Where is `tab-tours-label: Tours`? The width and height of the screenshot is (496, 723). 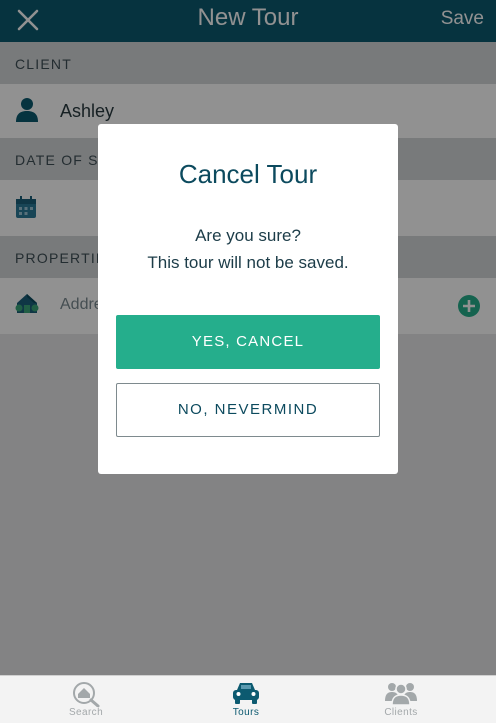
tab-tours-label: Tours is located at coordinates (246, 712).